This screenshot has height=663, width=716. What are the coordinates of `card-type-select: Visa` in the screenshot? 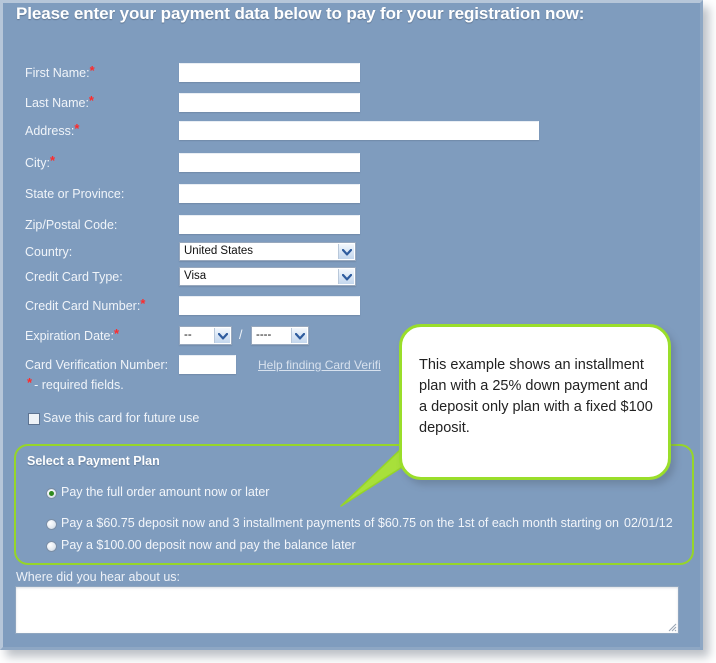 It's located at (267, 276).